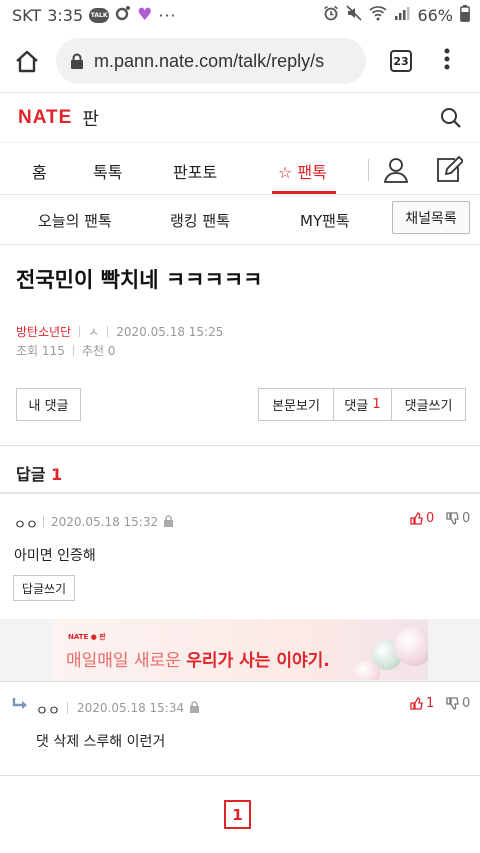  I want to click on home-button, so click(27, 61).